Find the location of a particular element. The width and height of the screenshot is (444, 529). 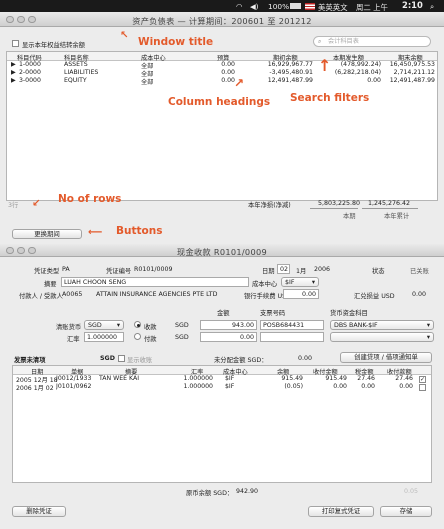

pay-label: 付款 is located at coordinates (150, 339).